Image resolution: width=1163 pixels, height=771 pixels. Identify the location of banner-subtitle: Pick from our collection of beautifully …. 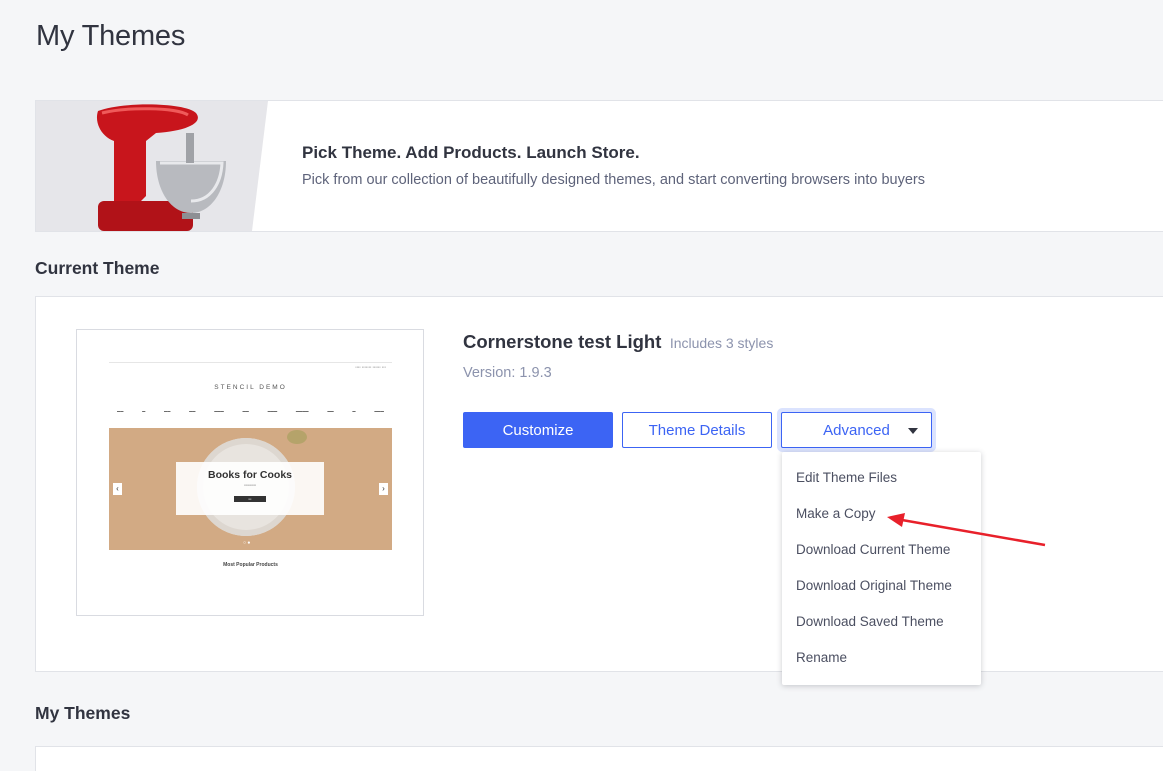
(614, 180).